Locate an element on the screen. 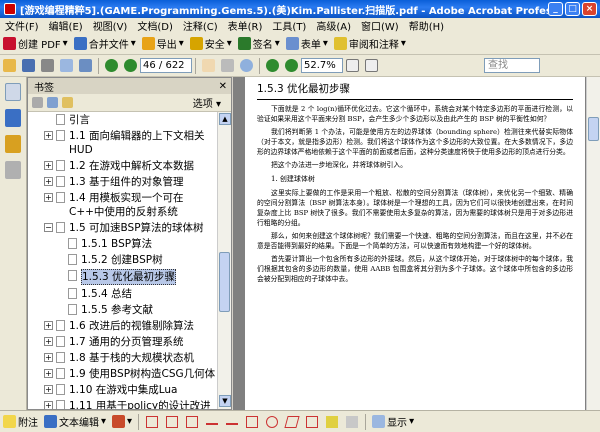 This screenshot has height=432, width=600. cloud-icon is located at coordinates (192, 421).